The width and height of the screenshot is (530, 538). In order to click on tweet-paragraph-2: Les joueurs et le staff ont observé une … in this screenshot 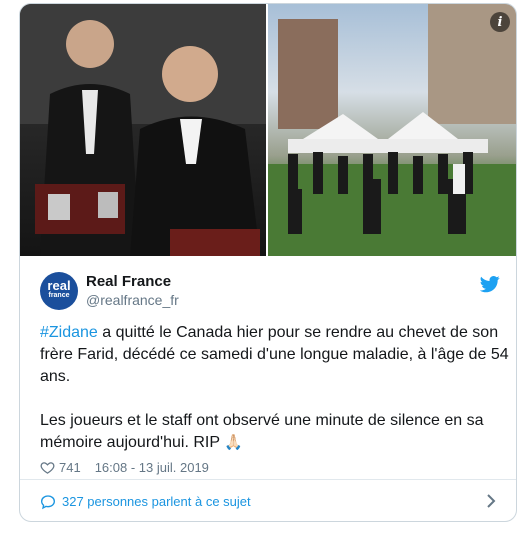, I will do `click(275, 432)`.